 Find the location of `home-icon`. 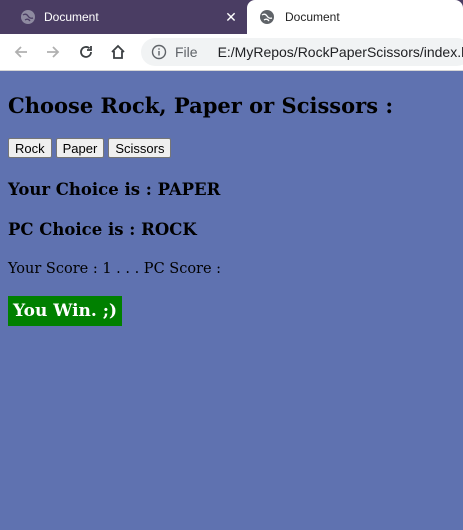

home-icon is located at coordinates (118, 52).